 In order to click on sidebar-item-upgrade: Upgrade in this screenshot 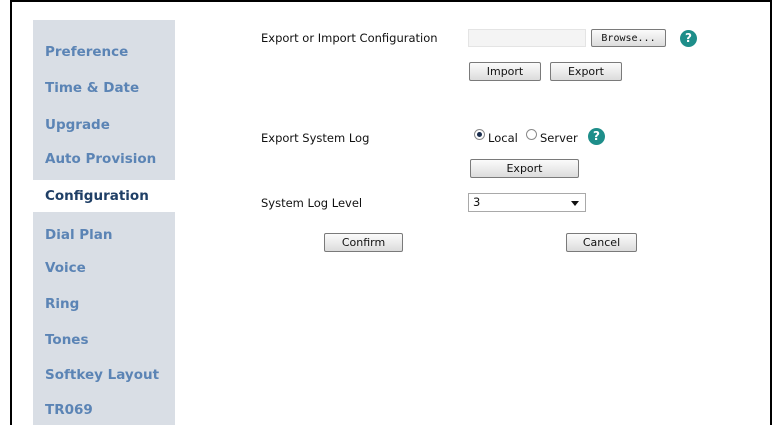, I will do `click(104, 125)`.